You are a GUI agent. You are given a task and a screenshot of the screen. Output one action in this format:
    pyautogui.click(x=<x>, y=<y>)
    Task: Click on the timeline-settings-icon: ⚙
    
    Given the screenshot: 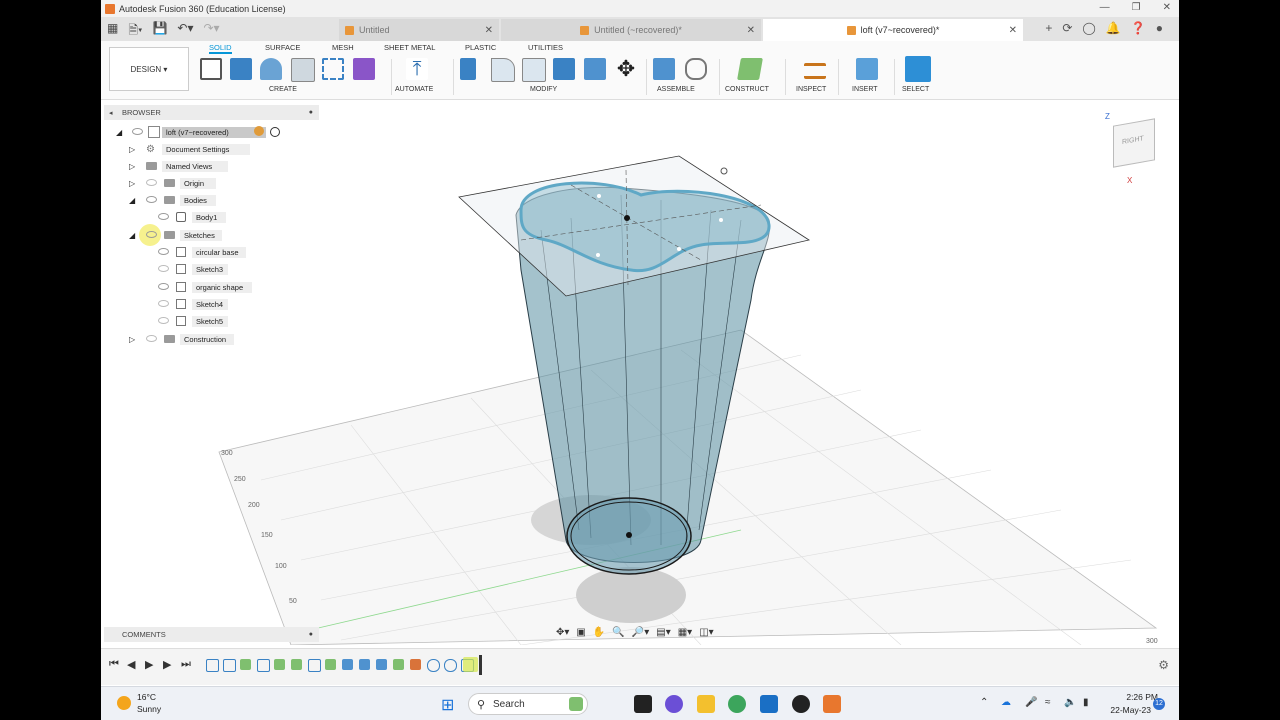 What is the action you would take?
    pyautogui.click(x=1163, y=665)
    